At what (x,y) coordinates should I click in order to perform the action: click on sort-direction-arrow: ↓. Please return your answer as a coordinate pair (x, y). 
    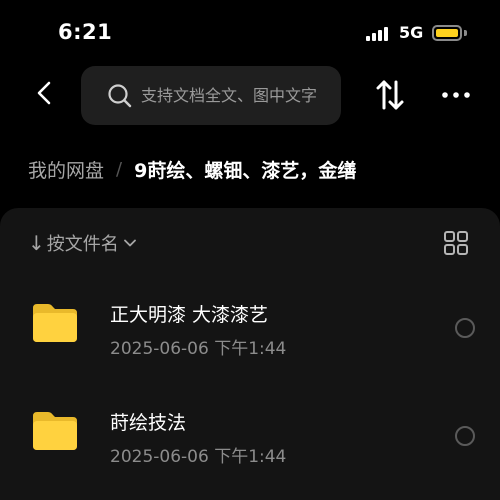
    Looking at the image, I should click on (36, 243).